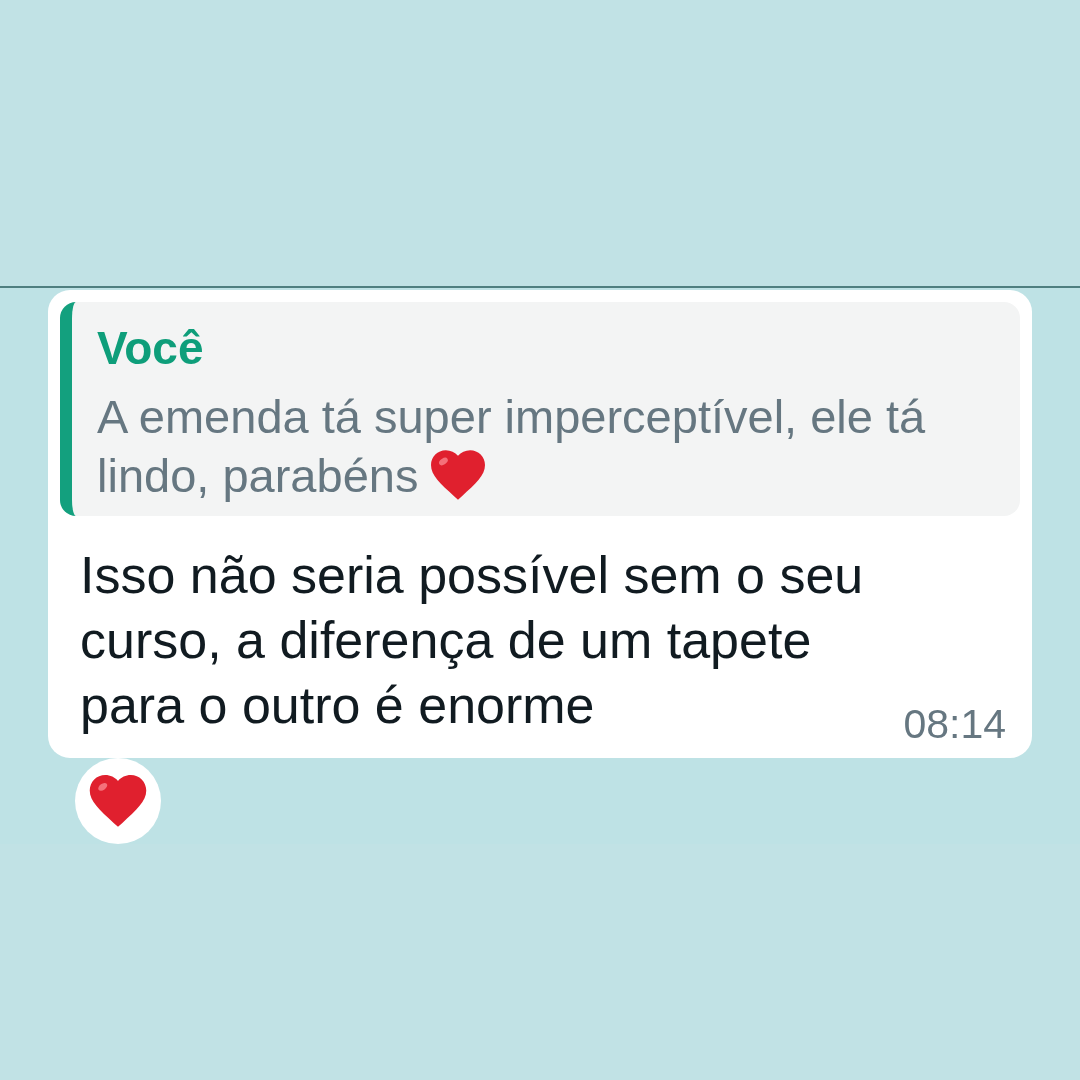  What do you see at coordinates (512, 446) in the screenshot?
I see `quote-text: A emenda tá super imperceptível, ele tá lindo, parabéns` at bounding box center [512, 446].